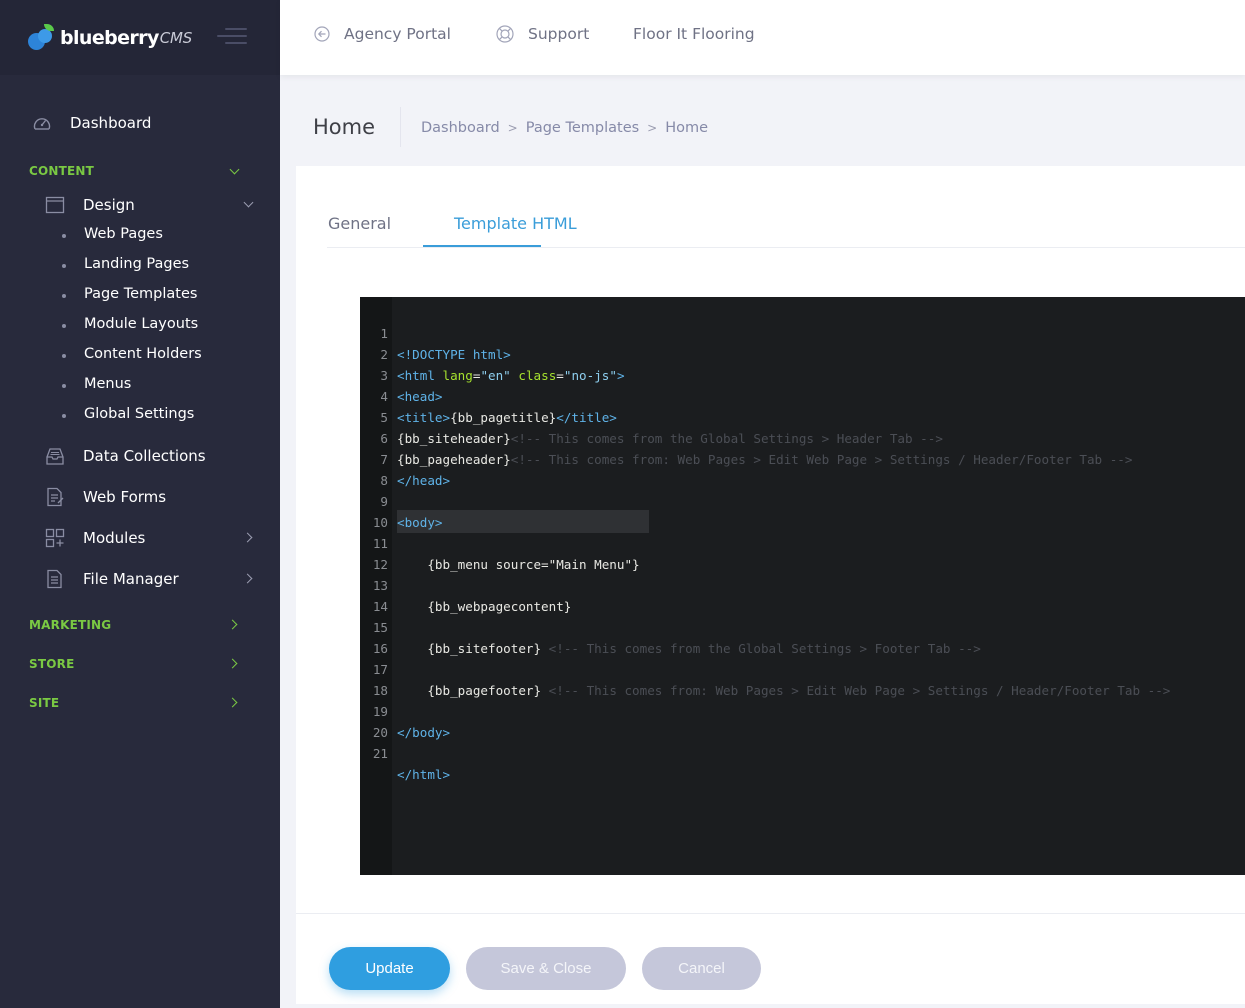 The height and width of the screenshot is (1008, 1245). Describe the element at coordinates (141, 324) in the screenshot. I see `sidebar-subitem-module-layouts: Module Layouts` at that location.